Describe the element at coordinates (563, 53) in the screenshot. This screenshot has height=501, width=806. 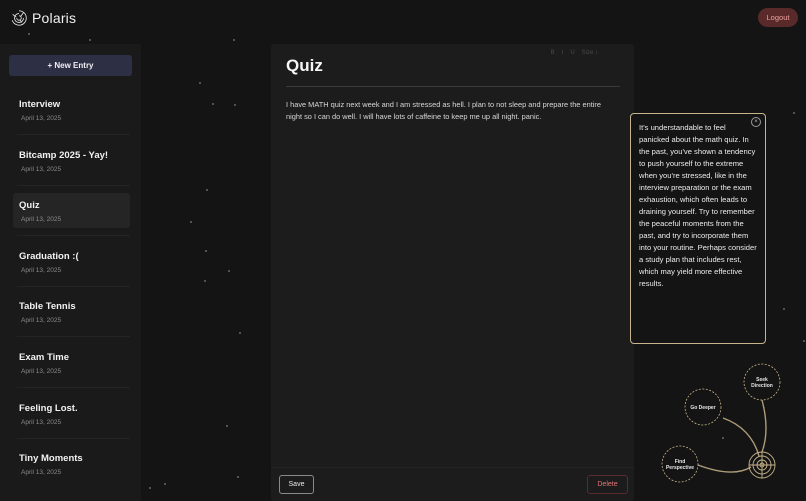
I see `italic-button: I` at that location.